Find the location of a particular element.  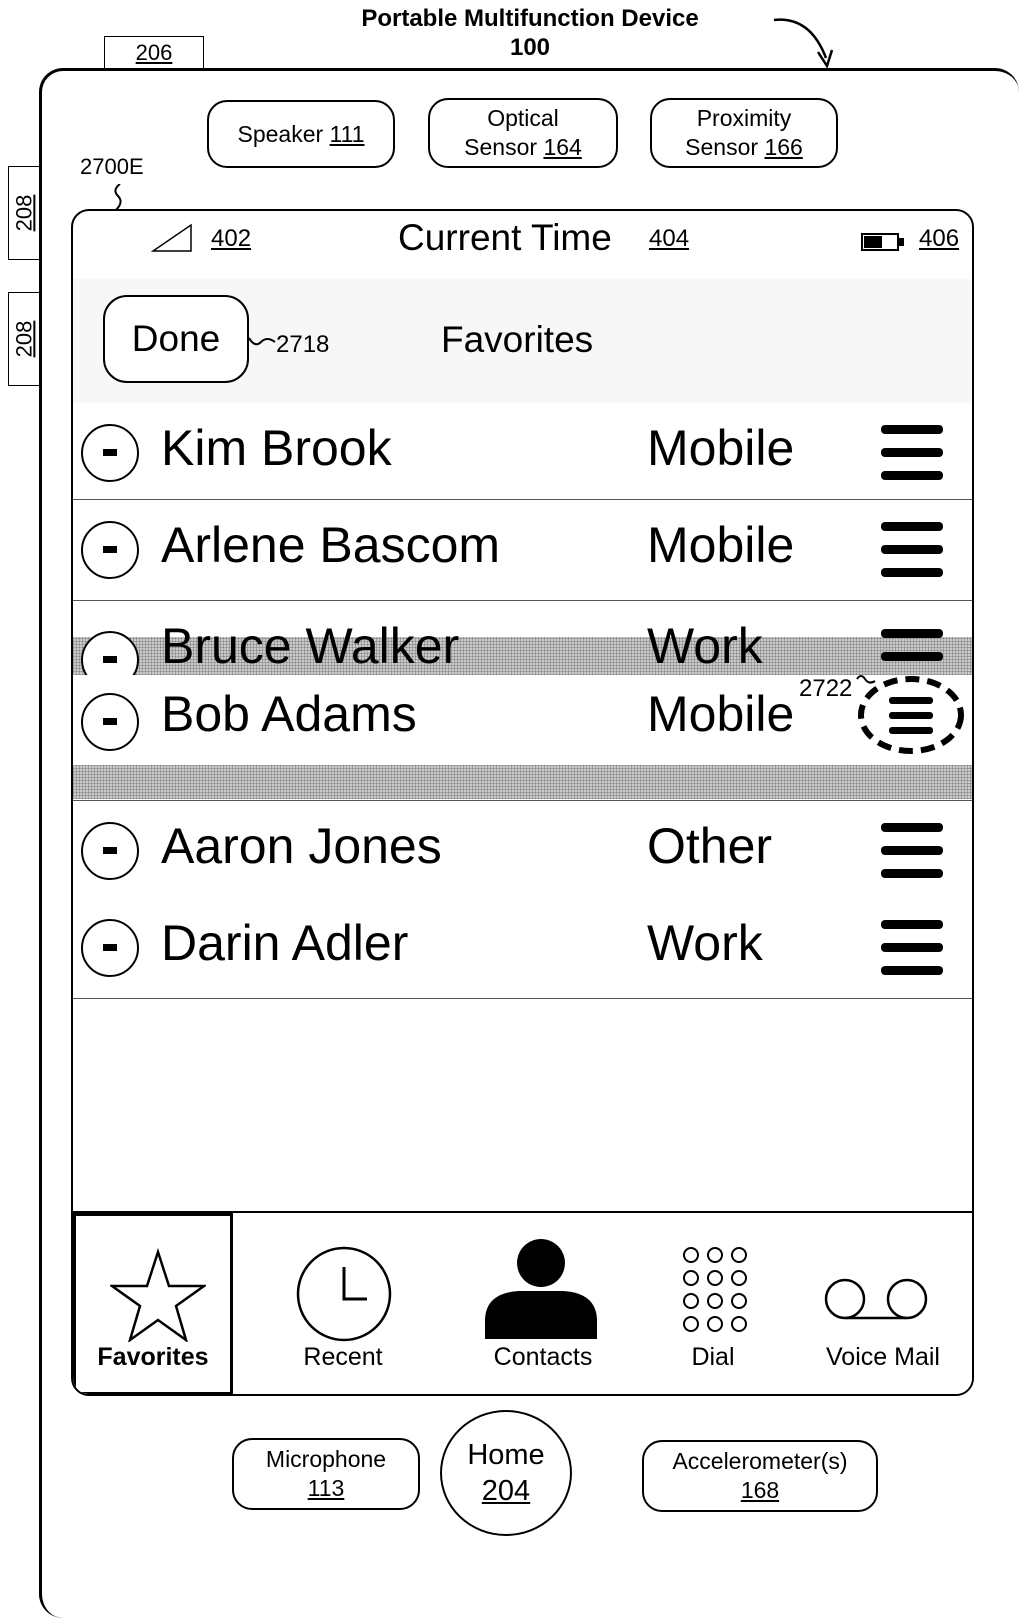

contact-type: Other is located at coordinates (710, 846).